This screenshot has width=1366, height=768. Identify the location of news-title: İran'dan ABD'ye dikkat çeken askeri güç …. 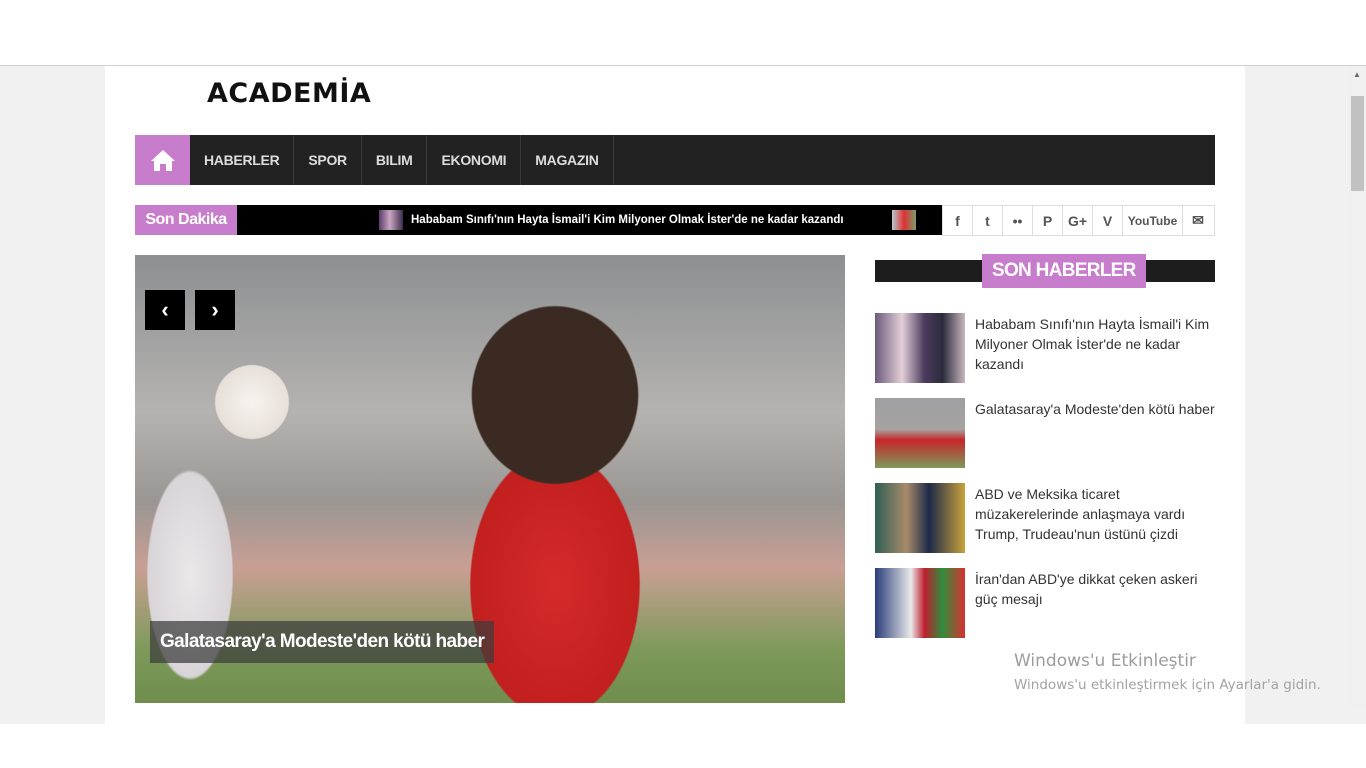
(1095, 603).